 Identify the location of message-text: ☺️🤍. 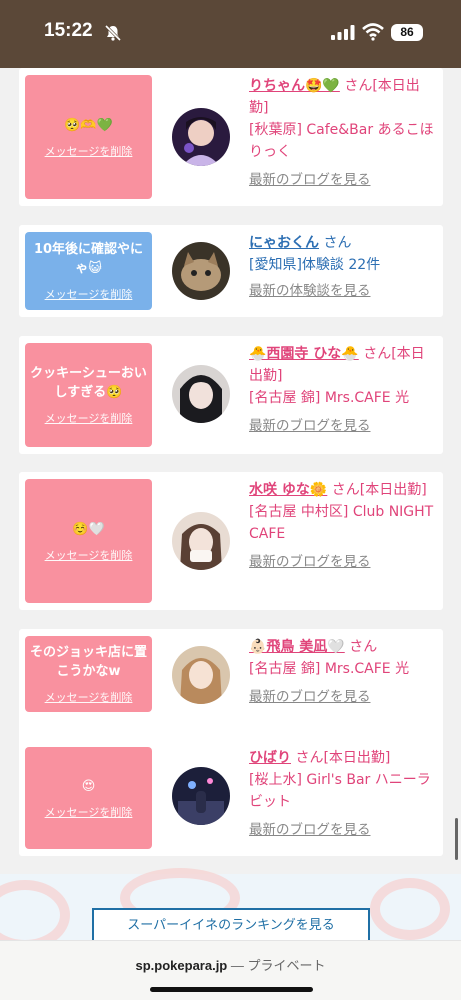
(88, 529).